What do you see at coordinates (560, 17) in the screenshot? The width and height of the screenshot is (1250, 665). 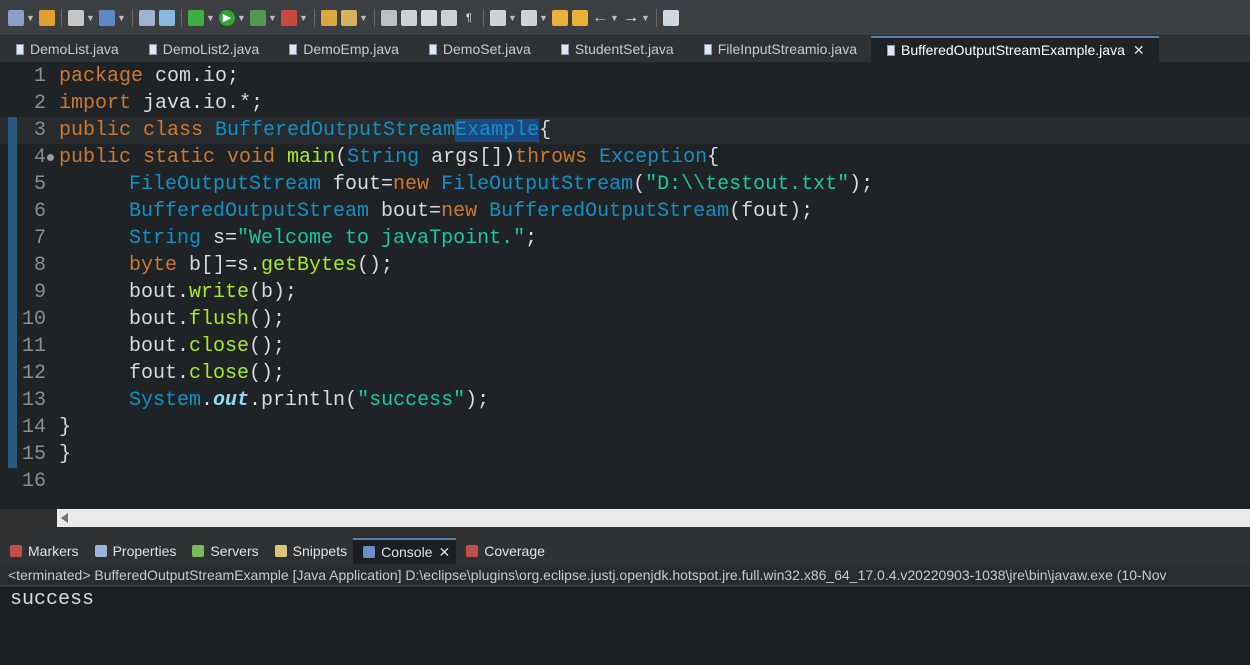 I see `prev-edit-icon` at bounding box center [560, 17].